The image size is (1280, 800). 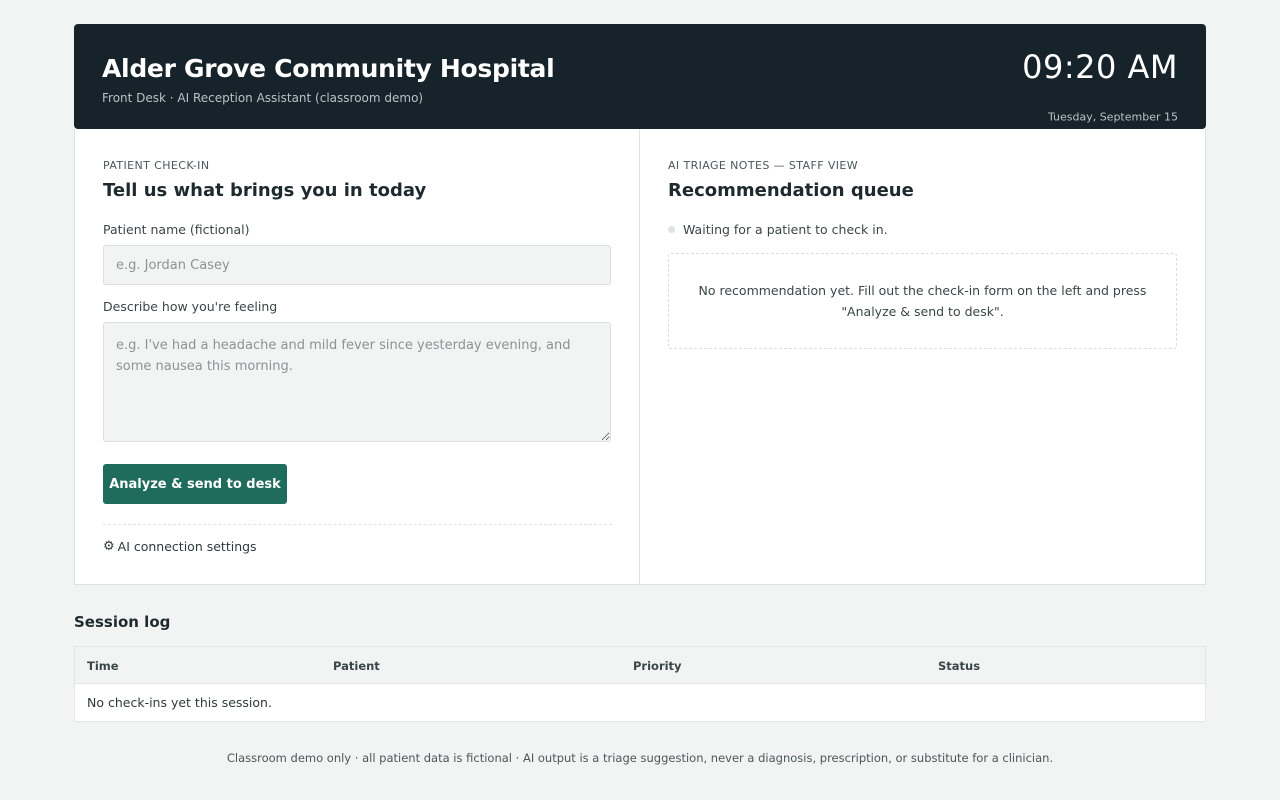 I want to click on ai-settings-label: AI connection settings, so click(x=187, y=546).